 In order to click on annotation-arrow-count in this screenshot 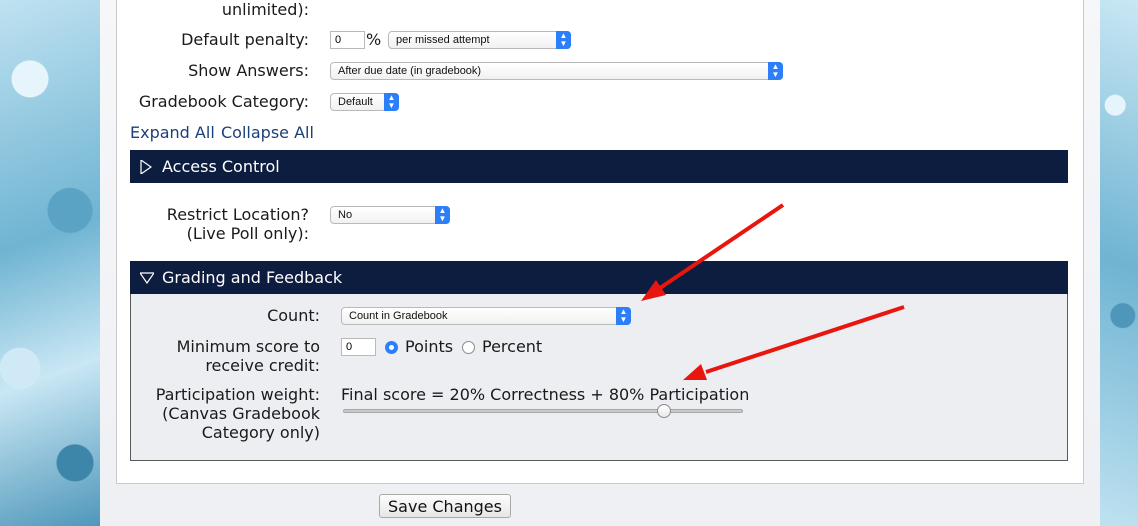, I will do `click(721, 246)`.